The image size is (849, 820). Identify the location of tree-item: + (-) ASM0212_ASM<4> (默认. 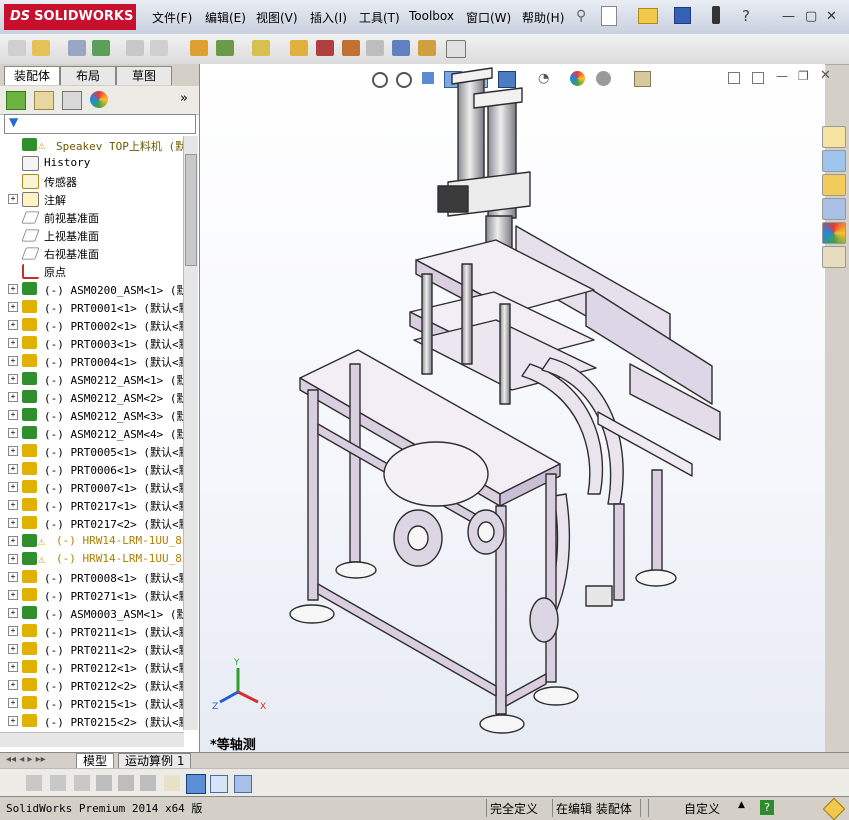
(92, 433).